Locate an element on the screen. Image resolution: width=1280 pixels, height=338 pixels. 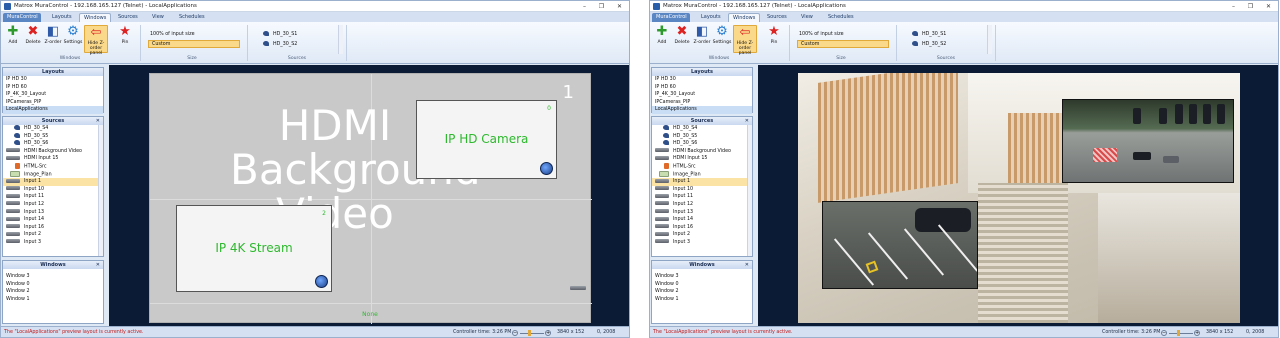
source-item: HD_30_S6 is located at coordinates (702, 144).